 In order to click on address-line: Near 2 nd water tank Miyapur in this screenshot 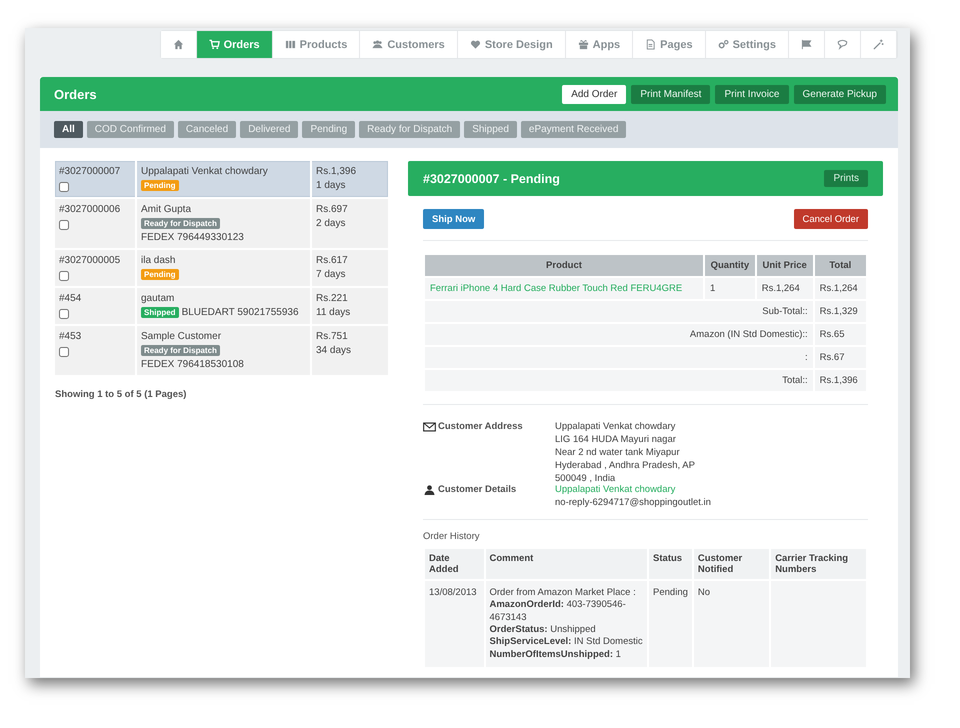, I will do `click(618, 452)`.